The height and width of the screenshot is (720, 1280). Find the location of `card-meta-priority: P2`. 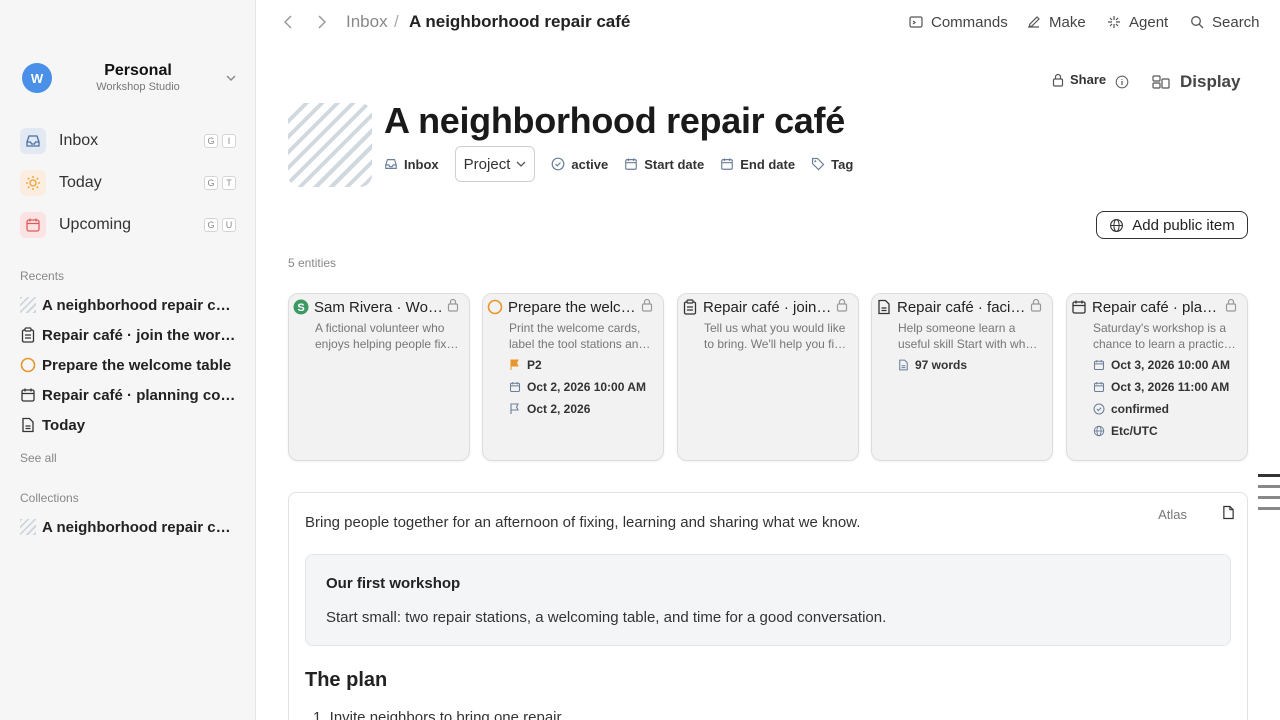

card-meta-priority: P2 is located at coordinates (573, 365).